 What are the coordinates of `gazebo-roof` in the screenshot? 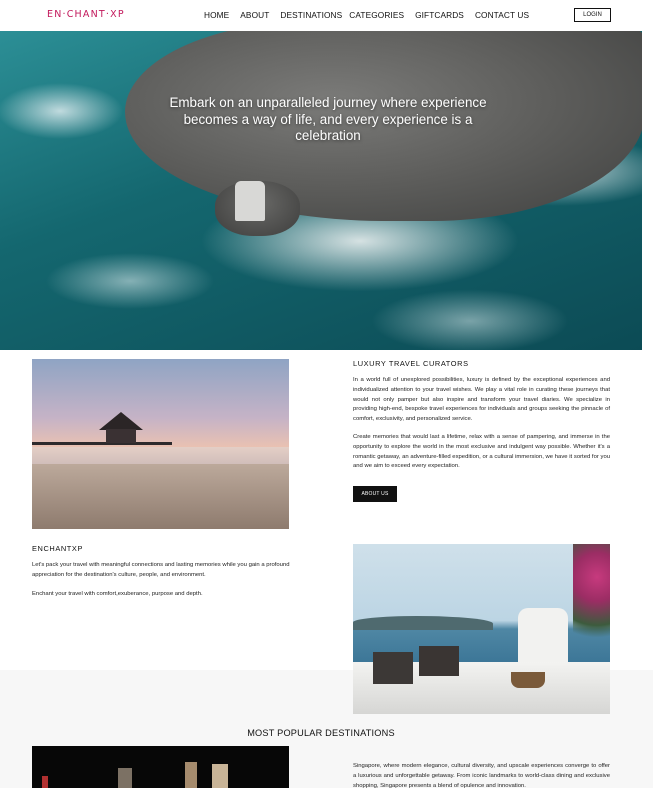 It's located at (121, 421).